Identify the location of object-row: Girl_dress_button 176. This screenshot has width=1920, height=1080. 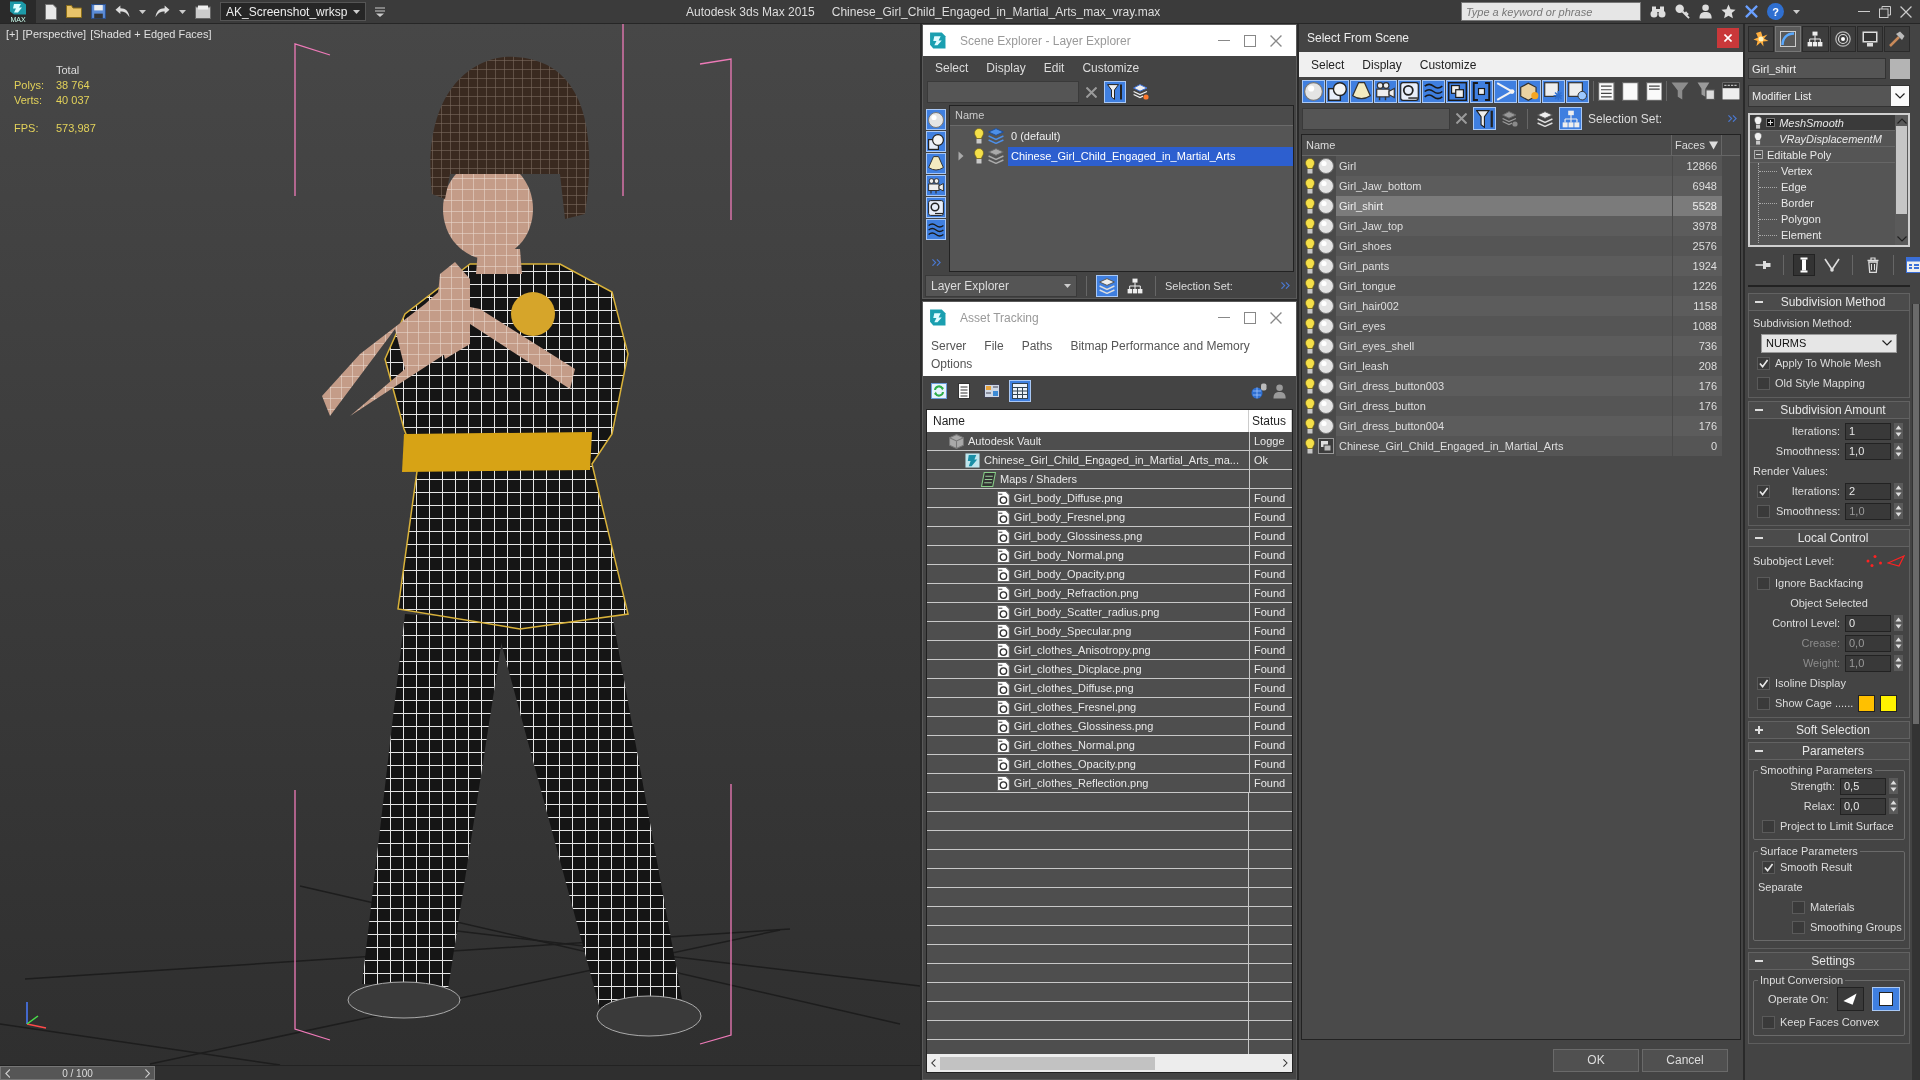
(1529, 406).